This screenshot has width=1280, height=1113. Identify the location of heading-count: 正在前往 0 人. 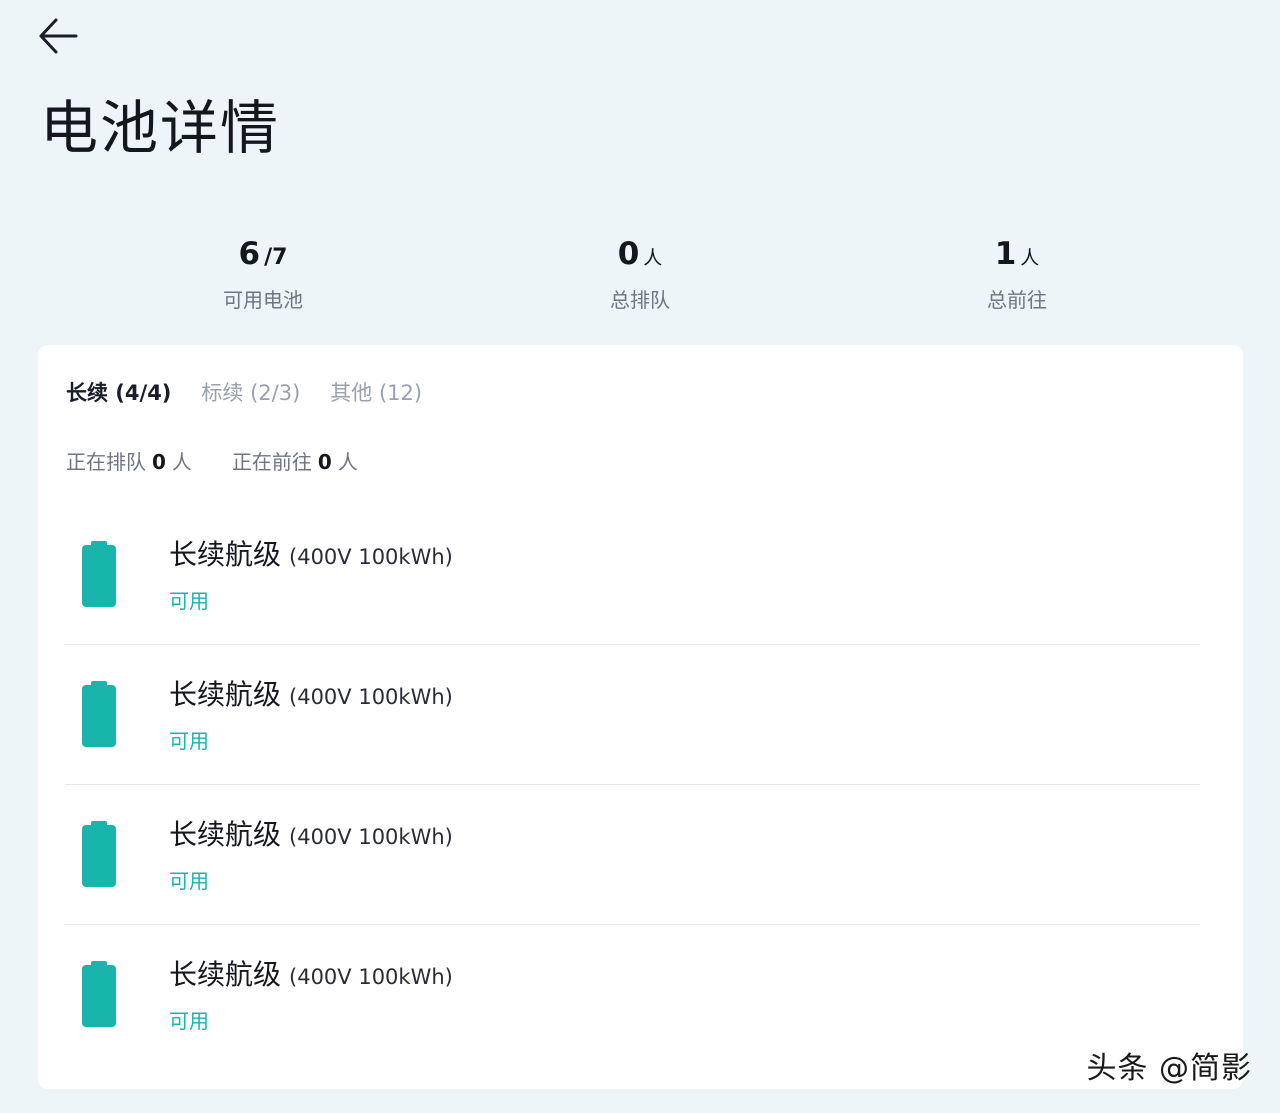
(294, 462).